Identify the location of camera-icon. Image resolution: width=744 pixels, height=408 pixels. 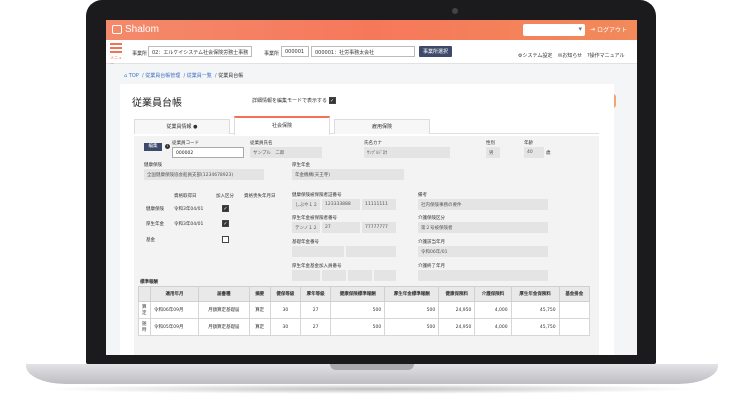
(455, 11).